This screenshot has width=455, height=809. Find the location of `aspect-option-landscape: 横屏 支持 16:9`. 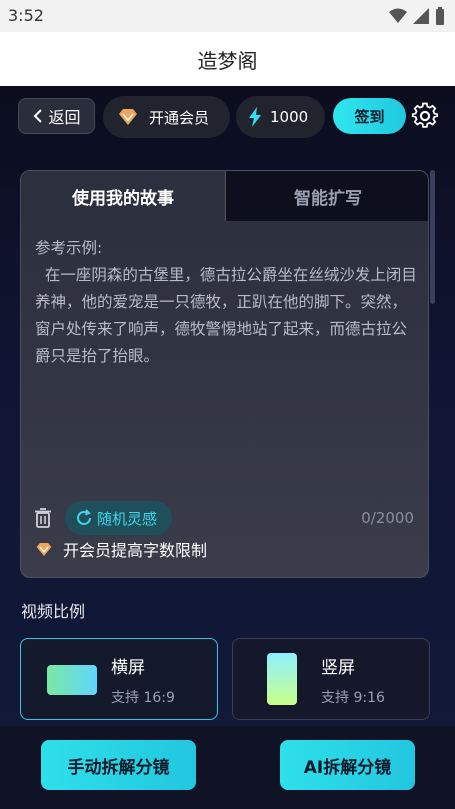

aspect-option-landscape: 横屏 支持 16:9 is located at coordinates (119, 679).